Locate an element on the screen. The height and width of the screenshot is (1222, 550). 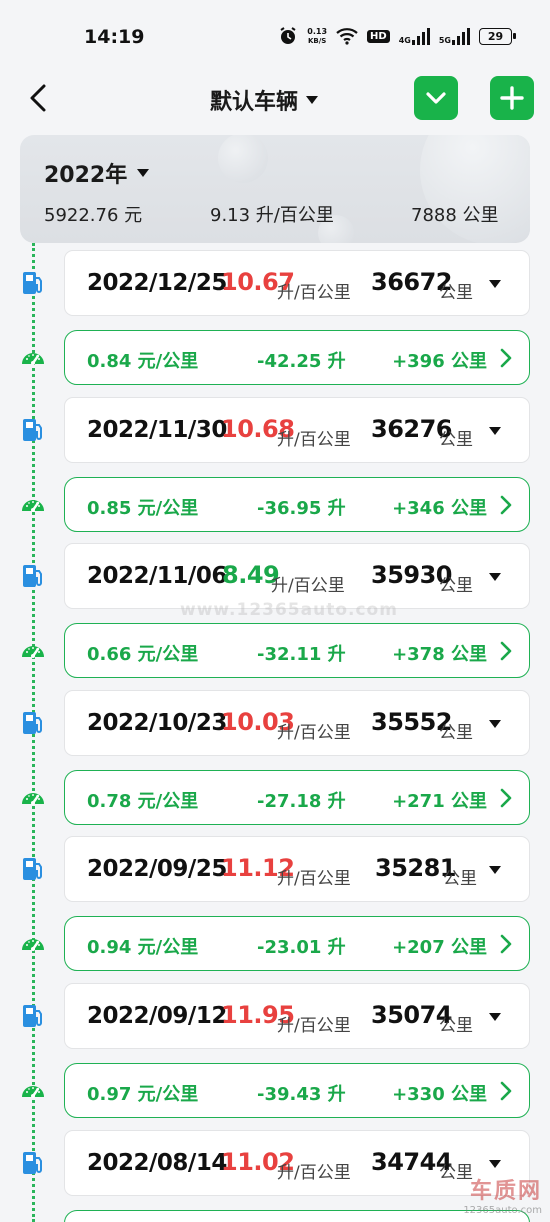
vehicle-selector: 默认车辆 is located at coordinates (264, 100).